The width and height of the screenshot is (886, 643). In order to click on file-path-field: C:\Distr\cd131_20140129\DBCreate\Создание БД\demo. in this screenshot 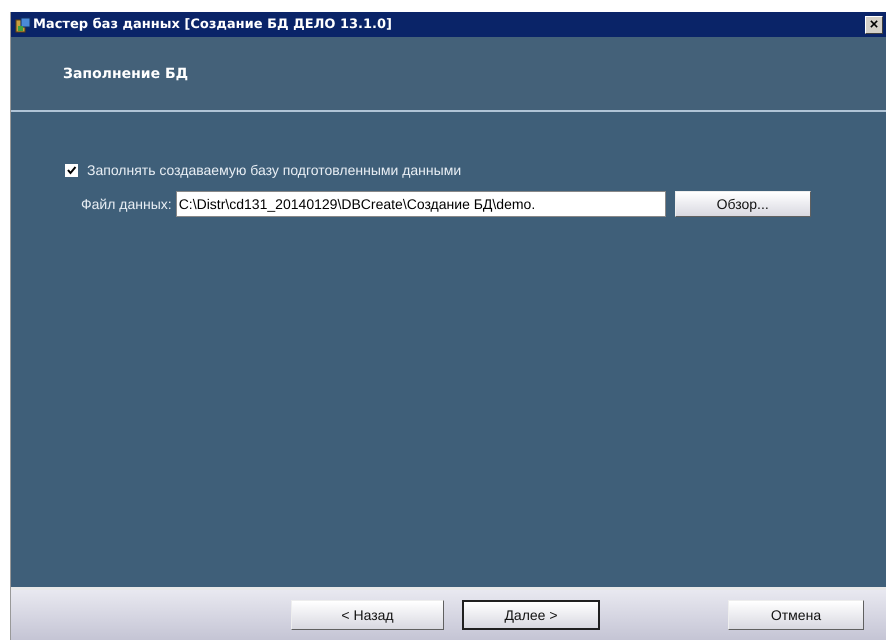, I will do `click(421, 204)`.